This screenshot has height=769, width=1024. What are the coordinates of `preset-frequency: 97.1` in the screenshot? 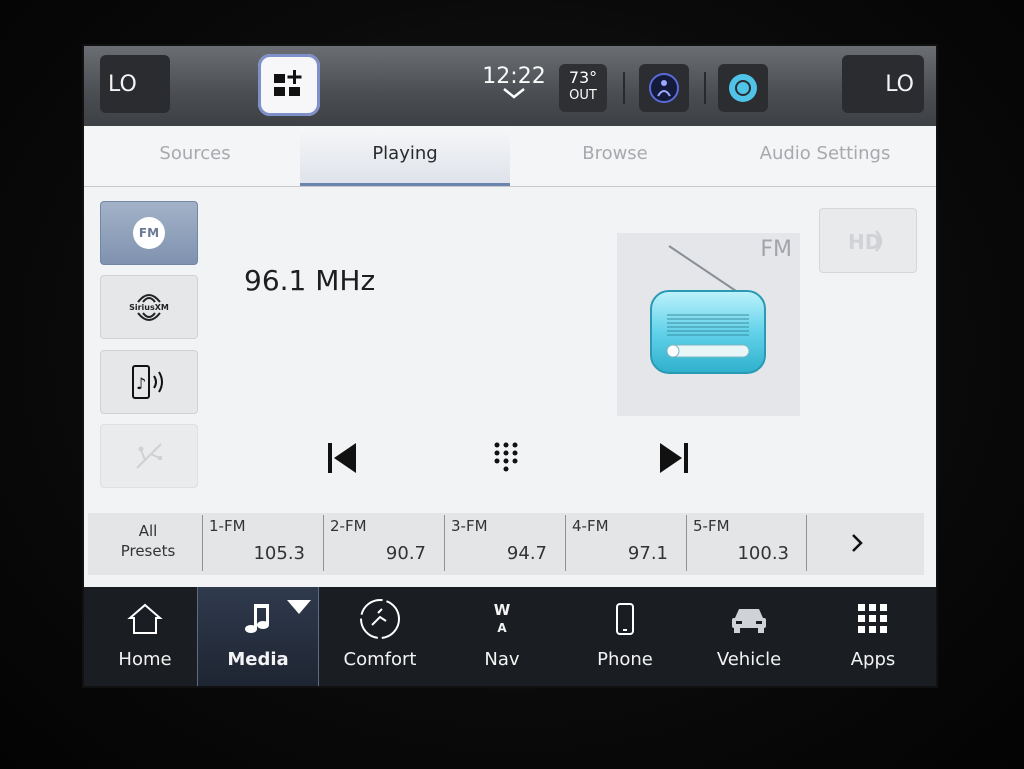 It's located at (647, 553).